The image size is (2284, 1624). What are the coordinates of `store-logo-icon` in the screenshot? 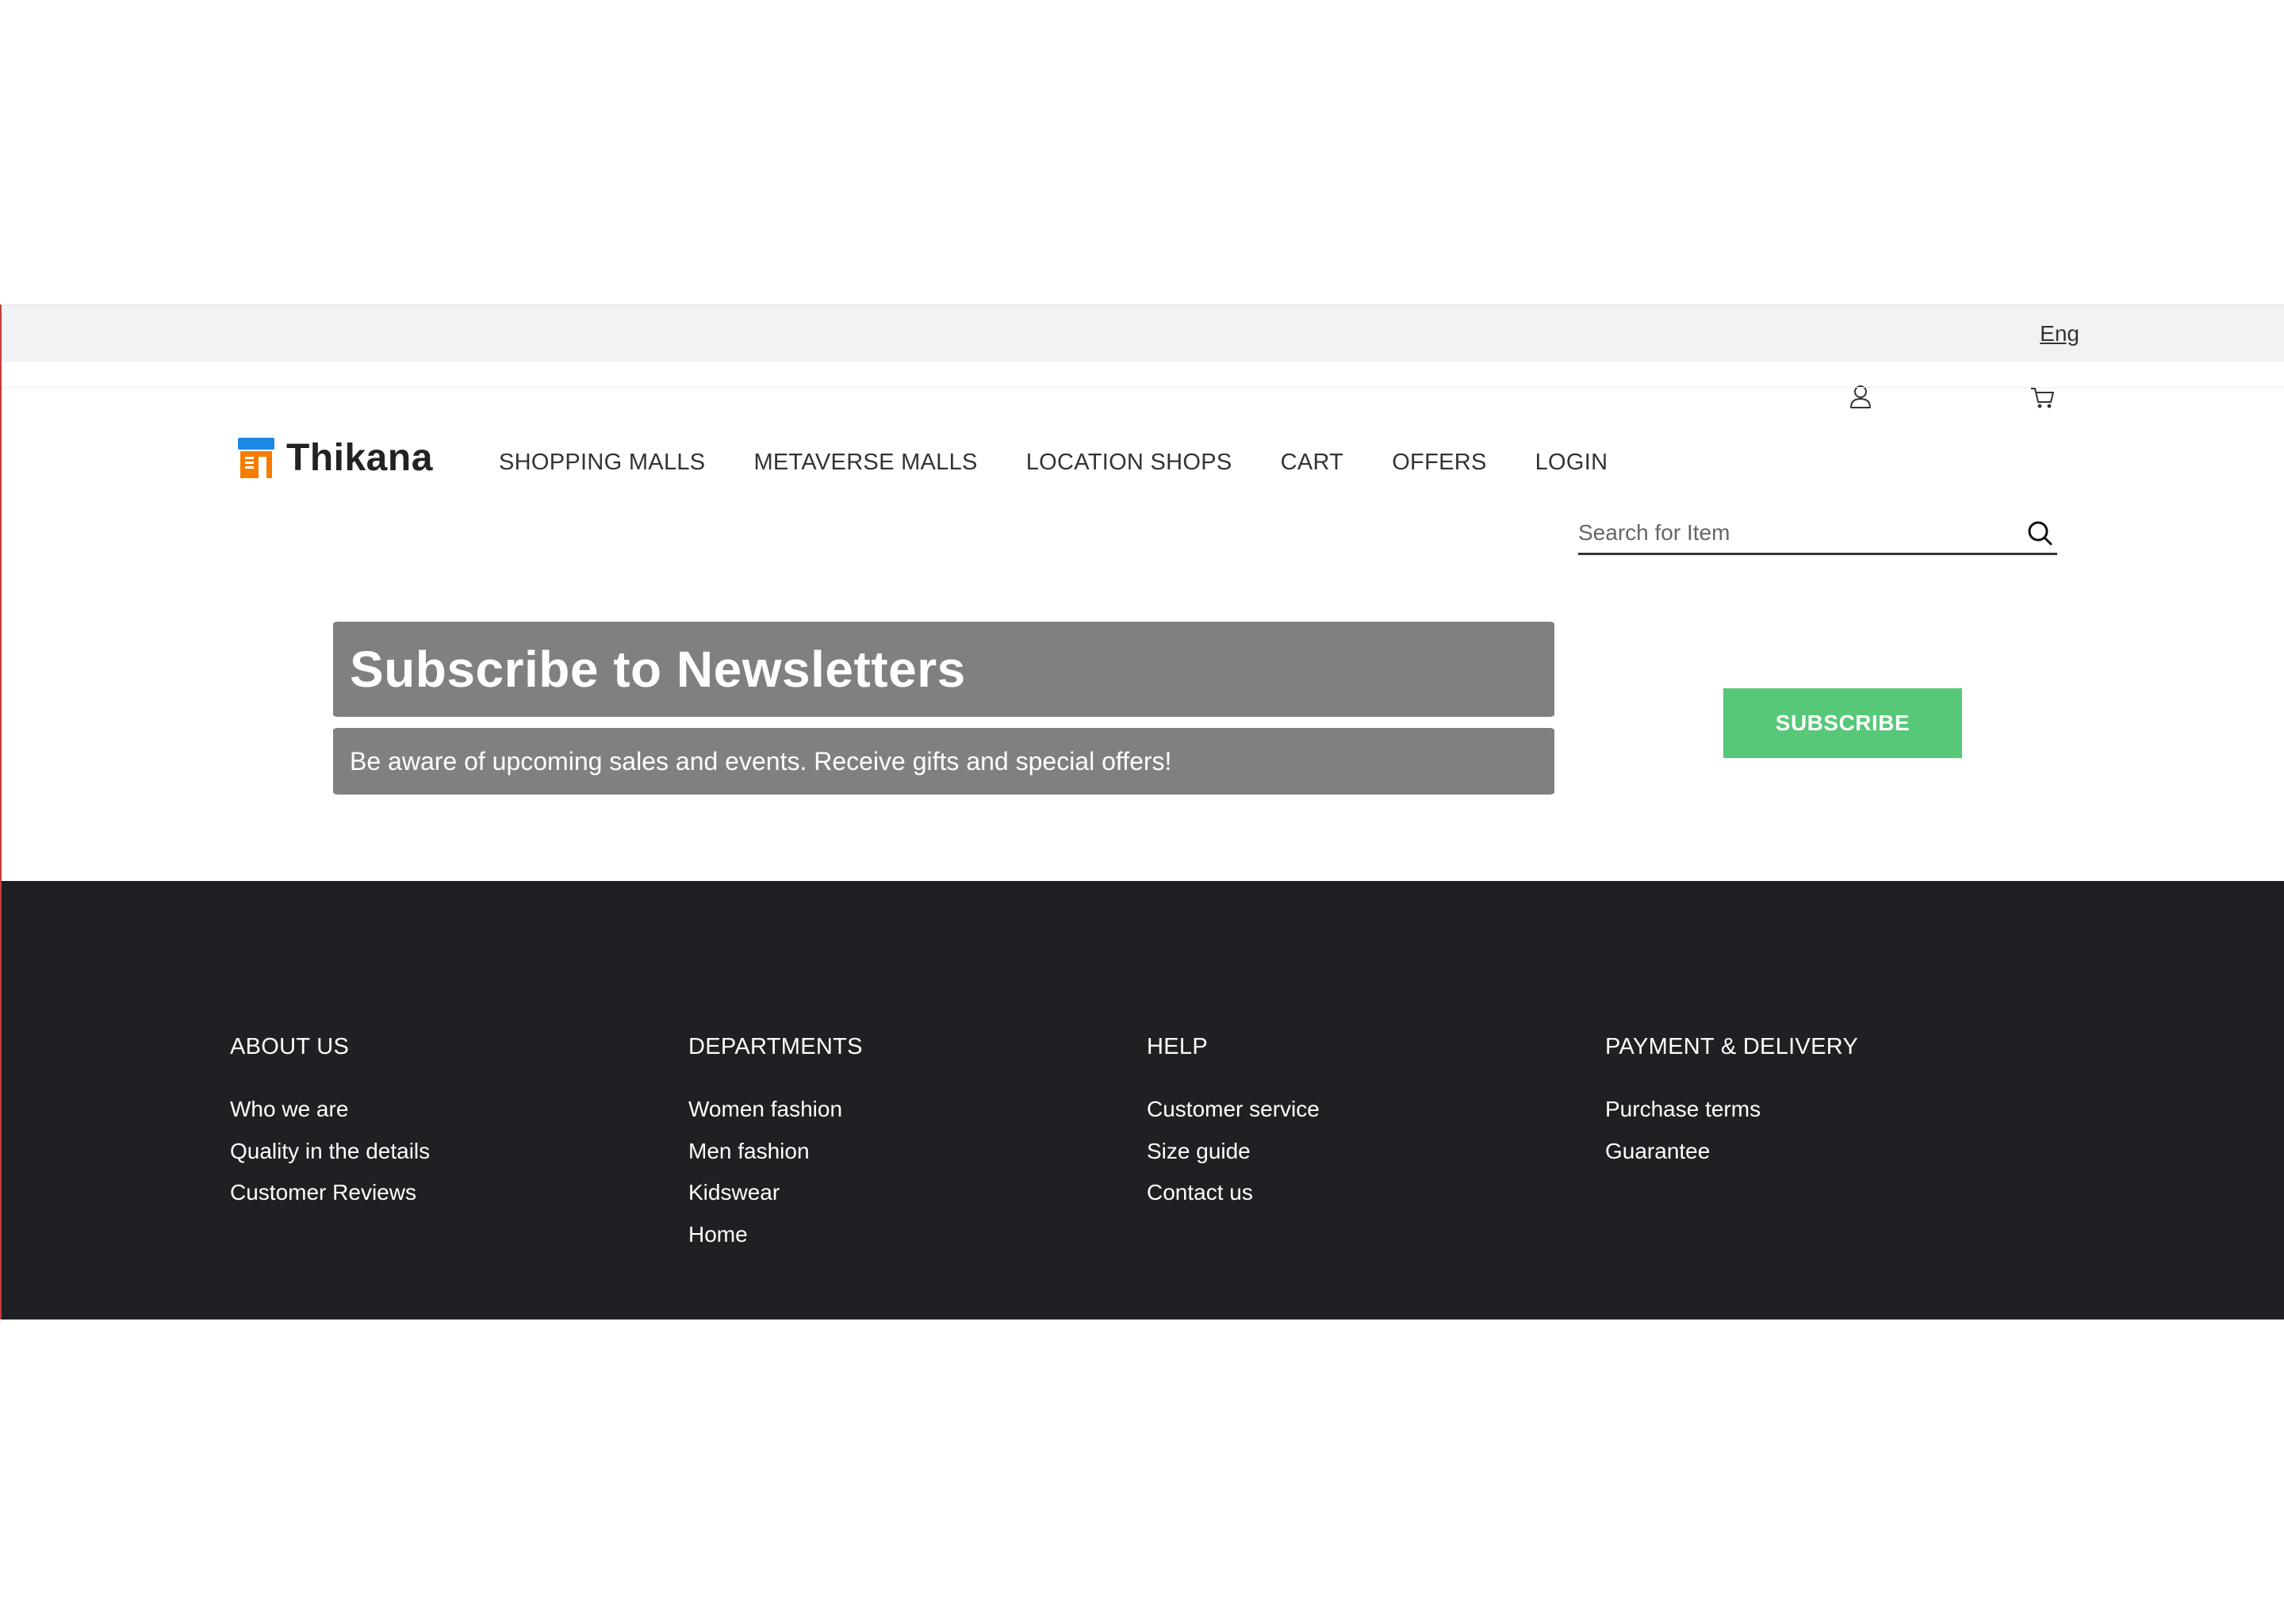 It's located at (256, 458).